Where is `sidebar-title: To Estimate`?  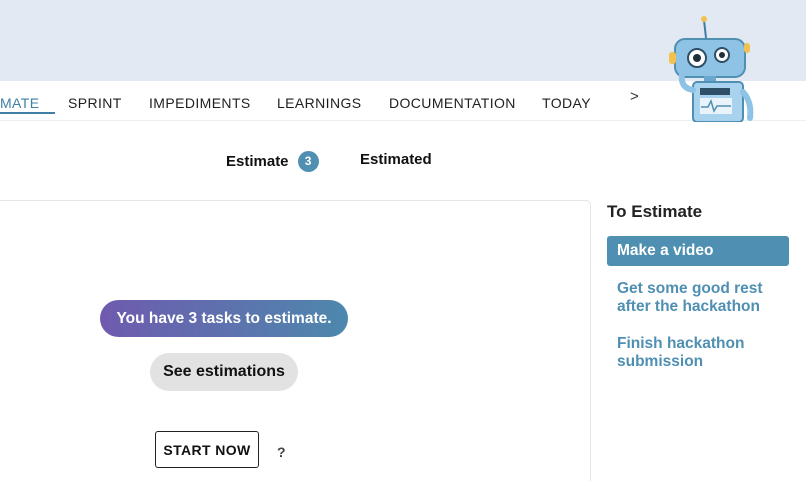 sidebar-title: To Estimate is located at coordinates (655, 211).